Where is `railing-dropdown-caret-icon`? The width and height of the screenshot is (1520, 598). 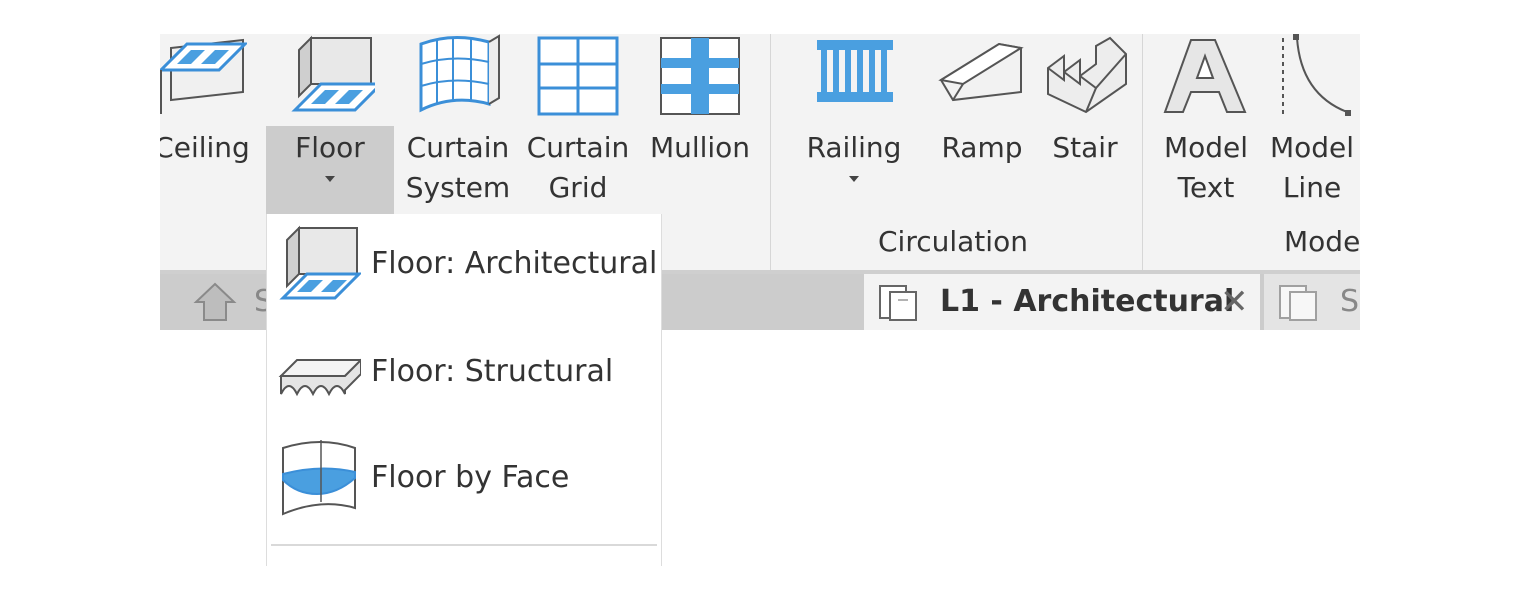
railing-dropdown-caret-icon is located at coordinates (854, 179).